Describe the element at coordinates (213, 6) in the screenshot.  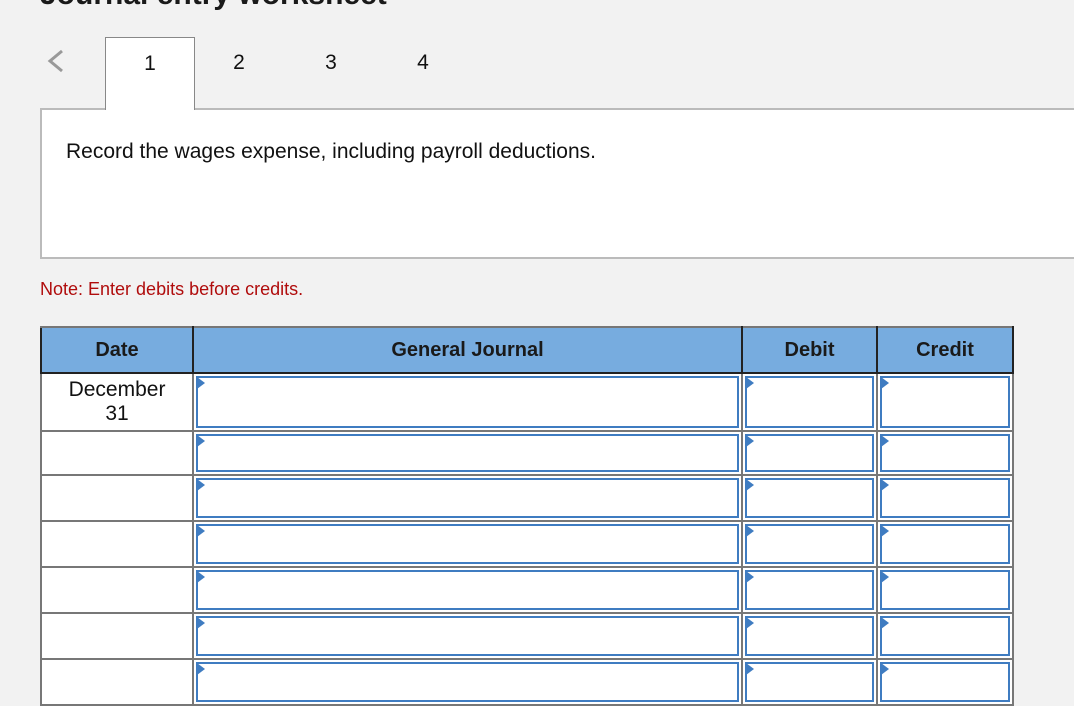
I see `page-title: Journal entry worksheet` at that location.